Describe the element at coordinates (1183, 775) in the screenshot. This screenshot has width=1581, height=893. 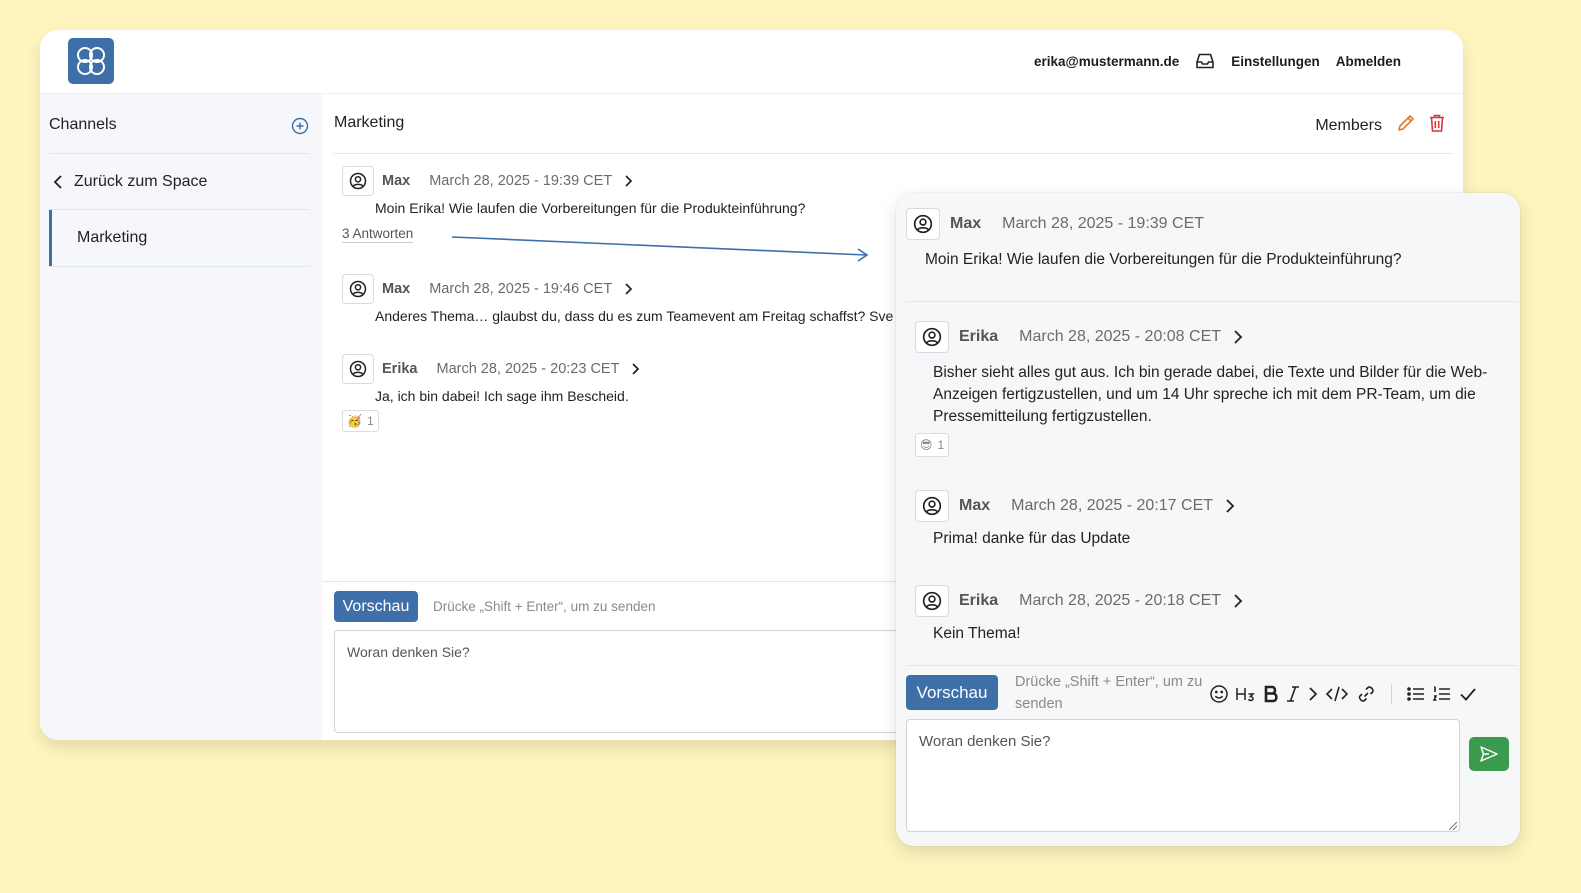
I see `thread-message-input: Woran denken Sie?` at that location.